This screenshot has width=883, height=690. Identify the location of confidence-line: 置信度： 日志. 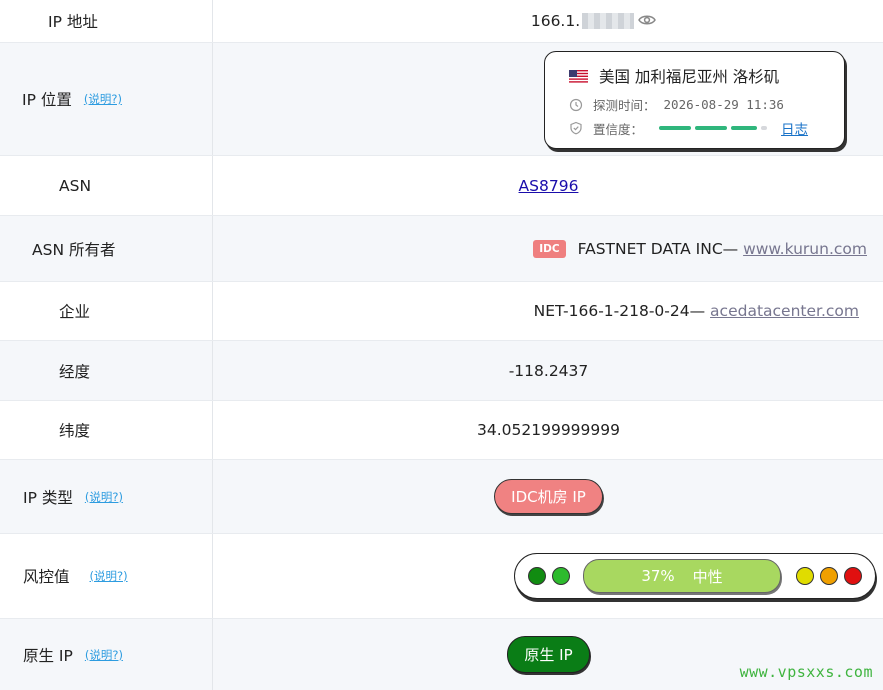
(688, 128).